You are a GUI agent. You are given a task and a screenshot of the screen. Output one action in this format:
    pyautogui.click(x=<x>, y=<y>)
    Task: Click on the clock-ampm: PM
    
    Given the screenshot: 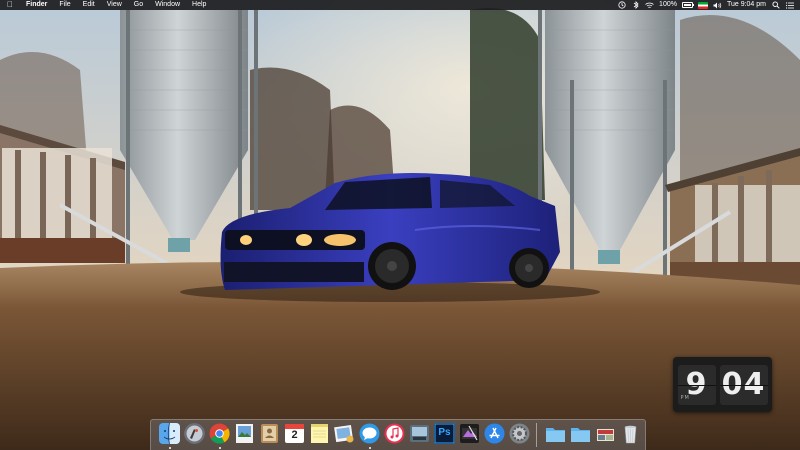 What is the action you would take?
    pyautogui.click(x=685, y=397)
    